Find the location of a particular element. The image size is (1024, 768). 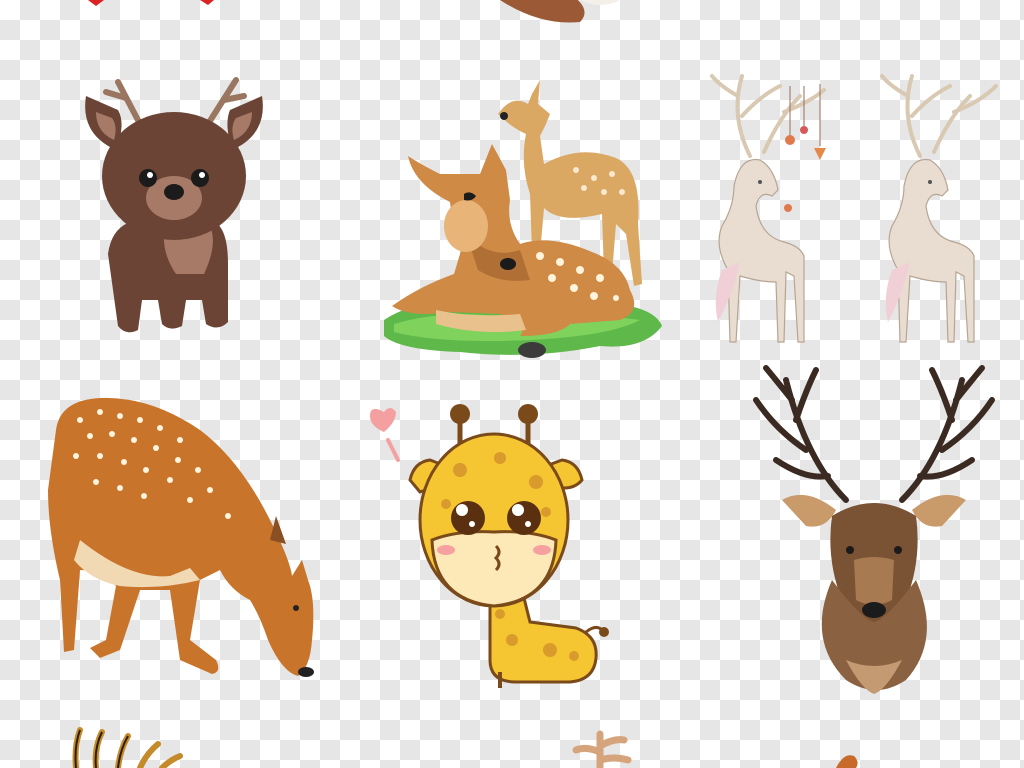

partial-antlers-bottom-left is located at coordinates (127, 747).